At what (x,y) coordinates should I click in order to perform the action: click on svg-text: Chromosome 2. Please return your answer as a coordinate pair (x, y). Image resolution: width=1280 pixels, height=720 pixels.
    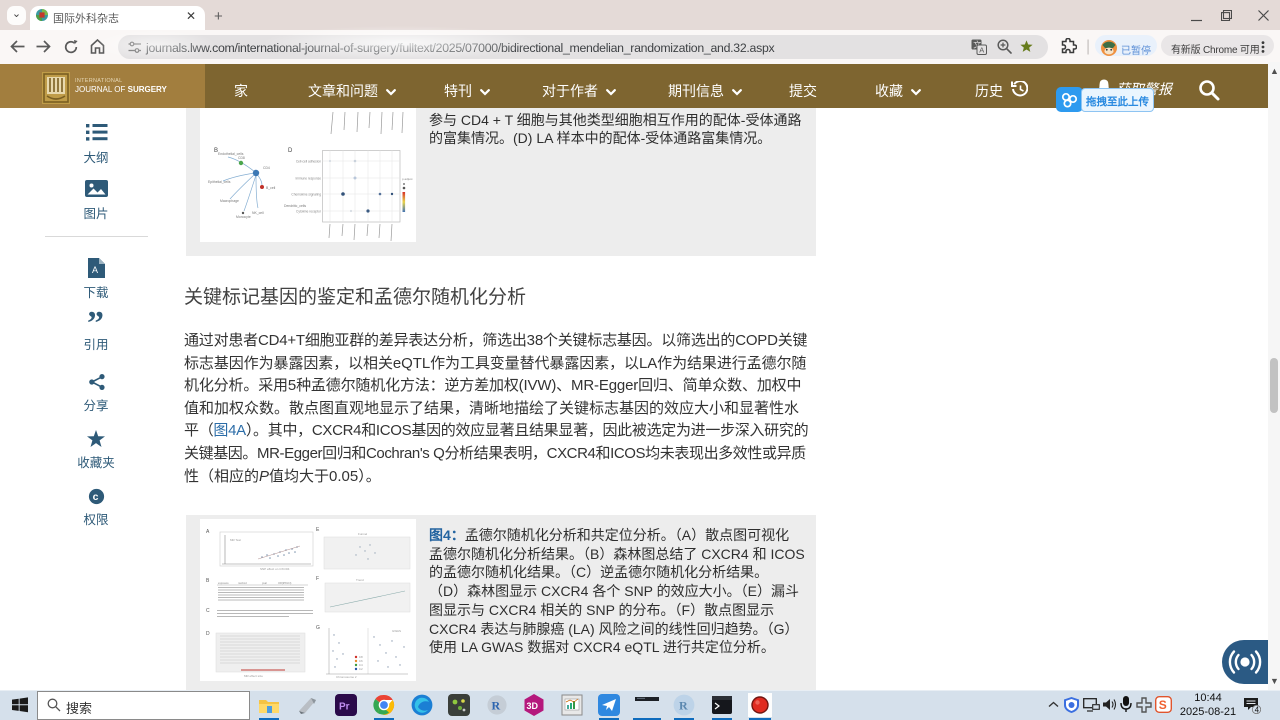
    Looking at the image, I should click on (346, 677).